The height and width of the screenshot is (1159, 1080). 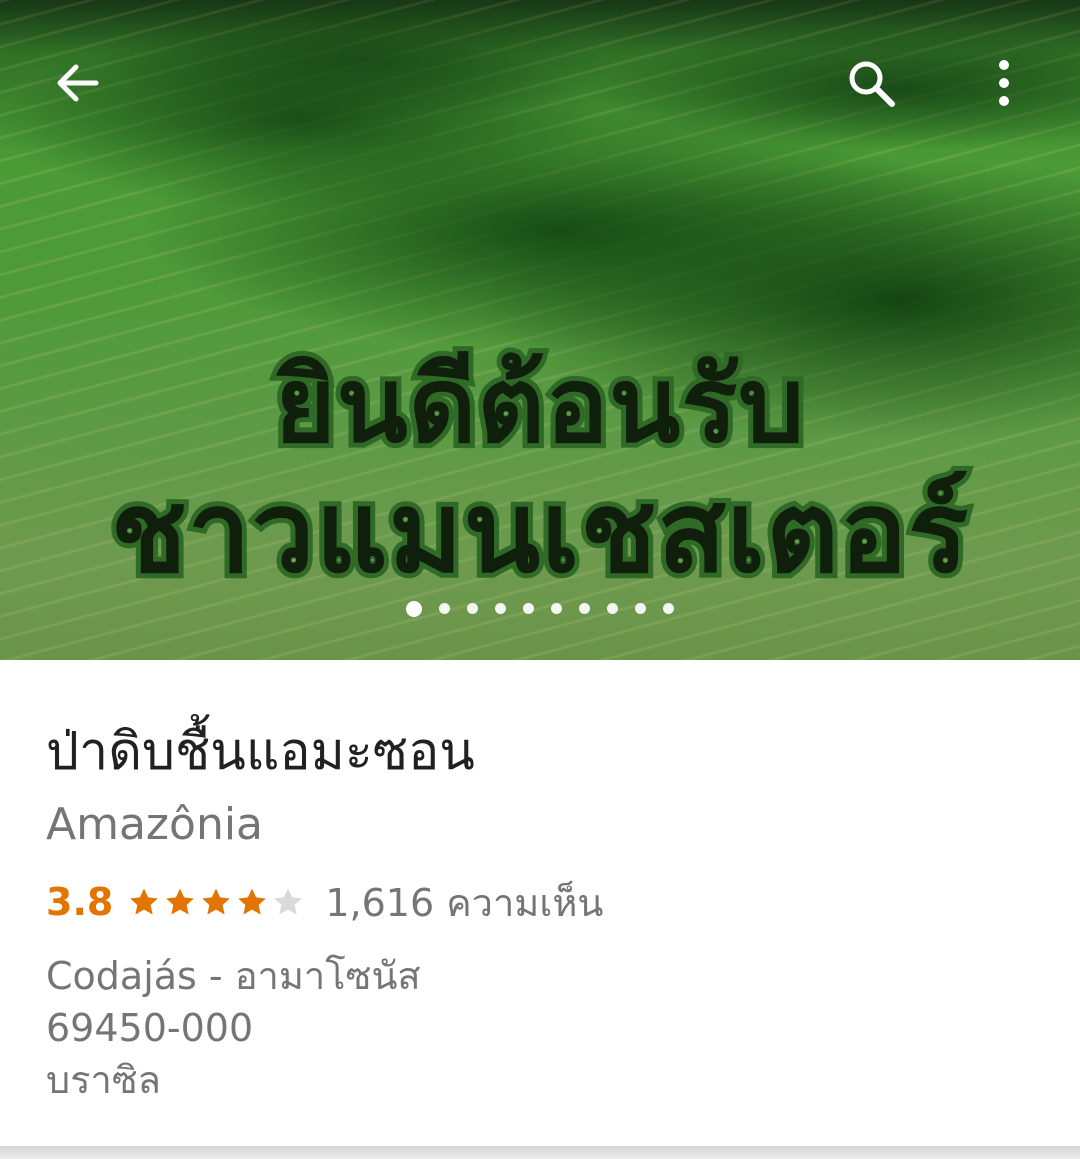 I want to click on more-vert-icon, so click(x=1004, y=84).